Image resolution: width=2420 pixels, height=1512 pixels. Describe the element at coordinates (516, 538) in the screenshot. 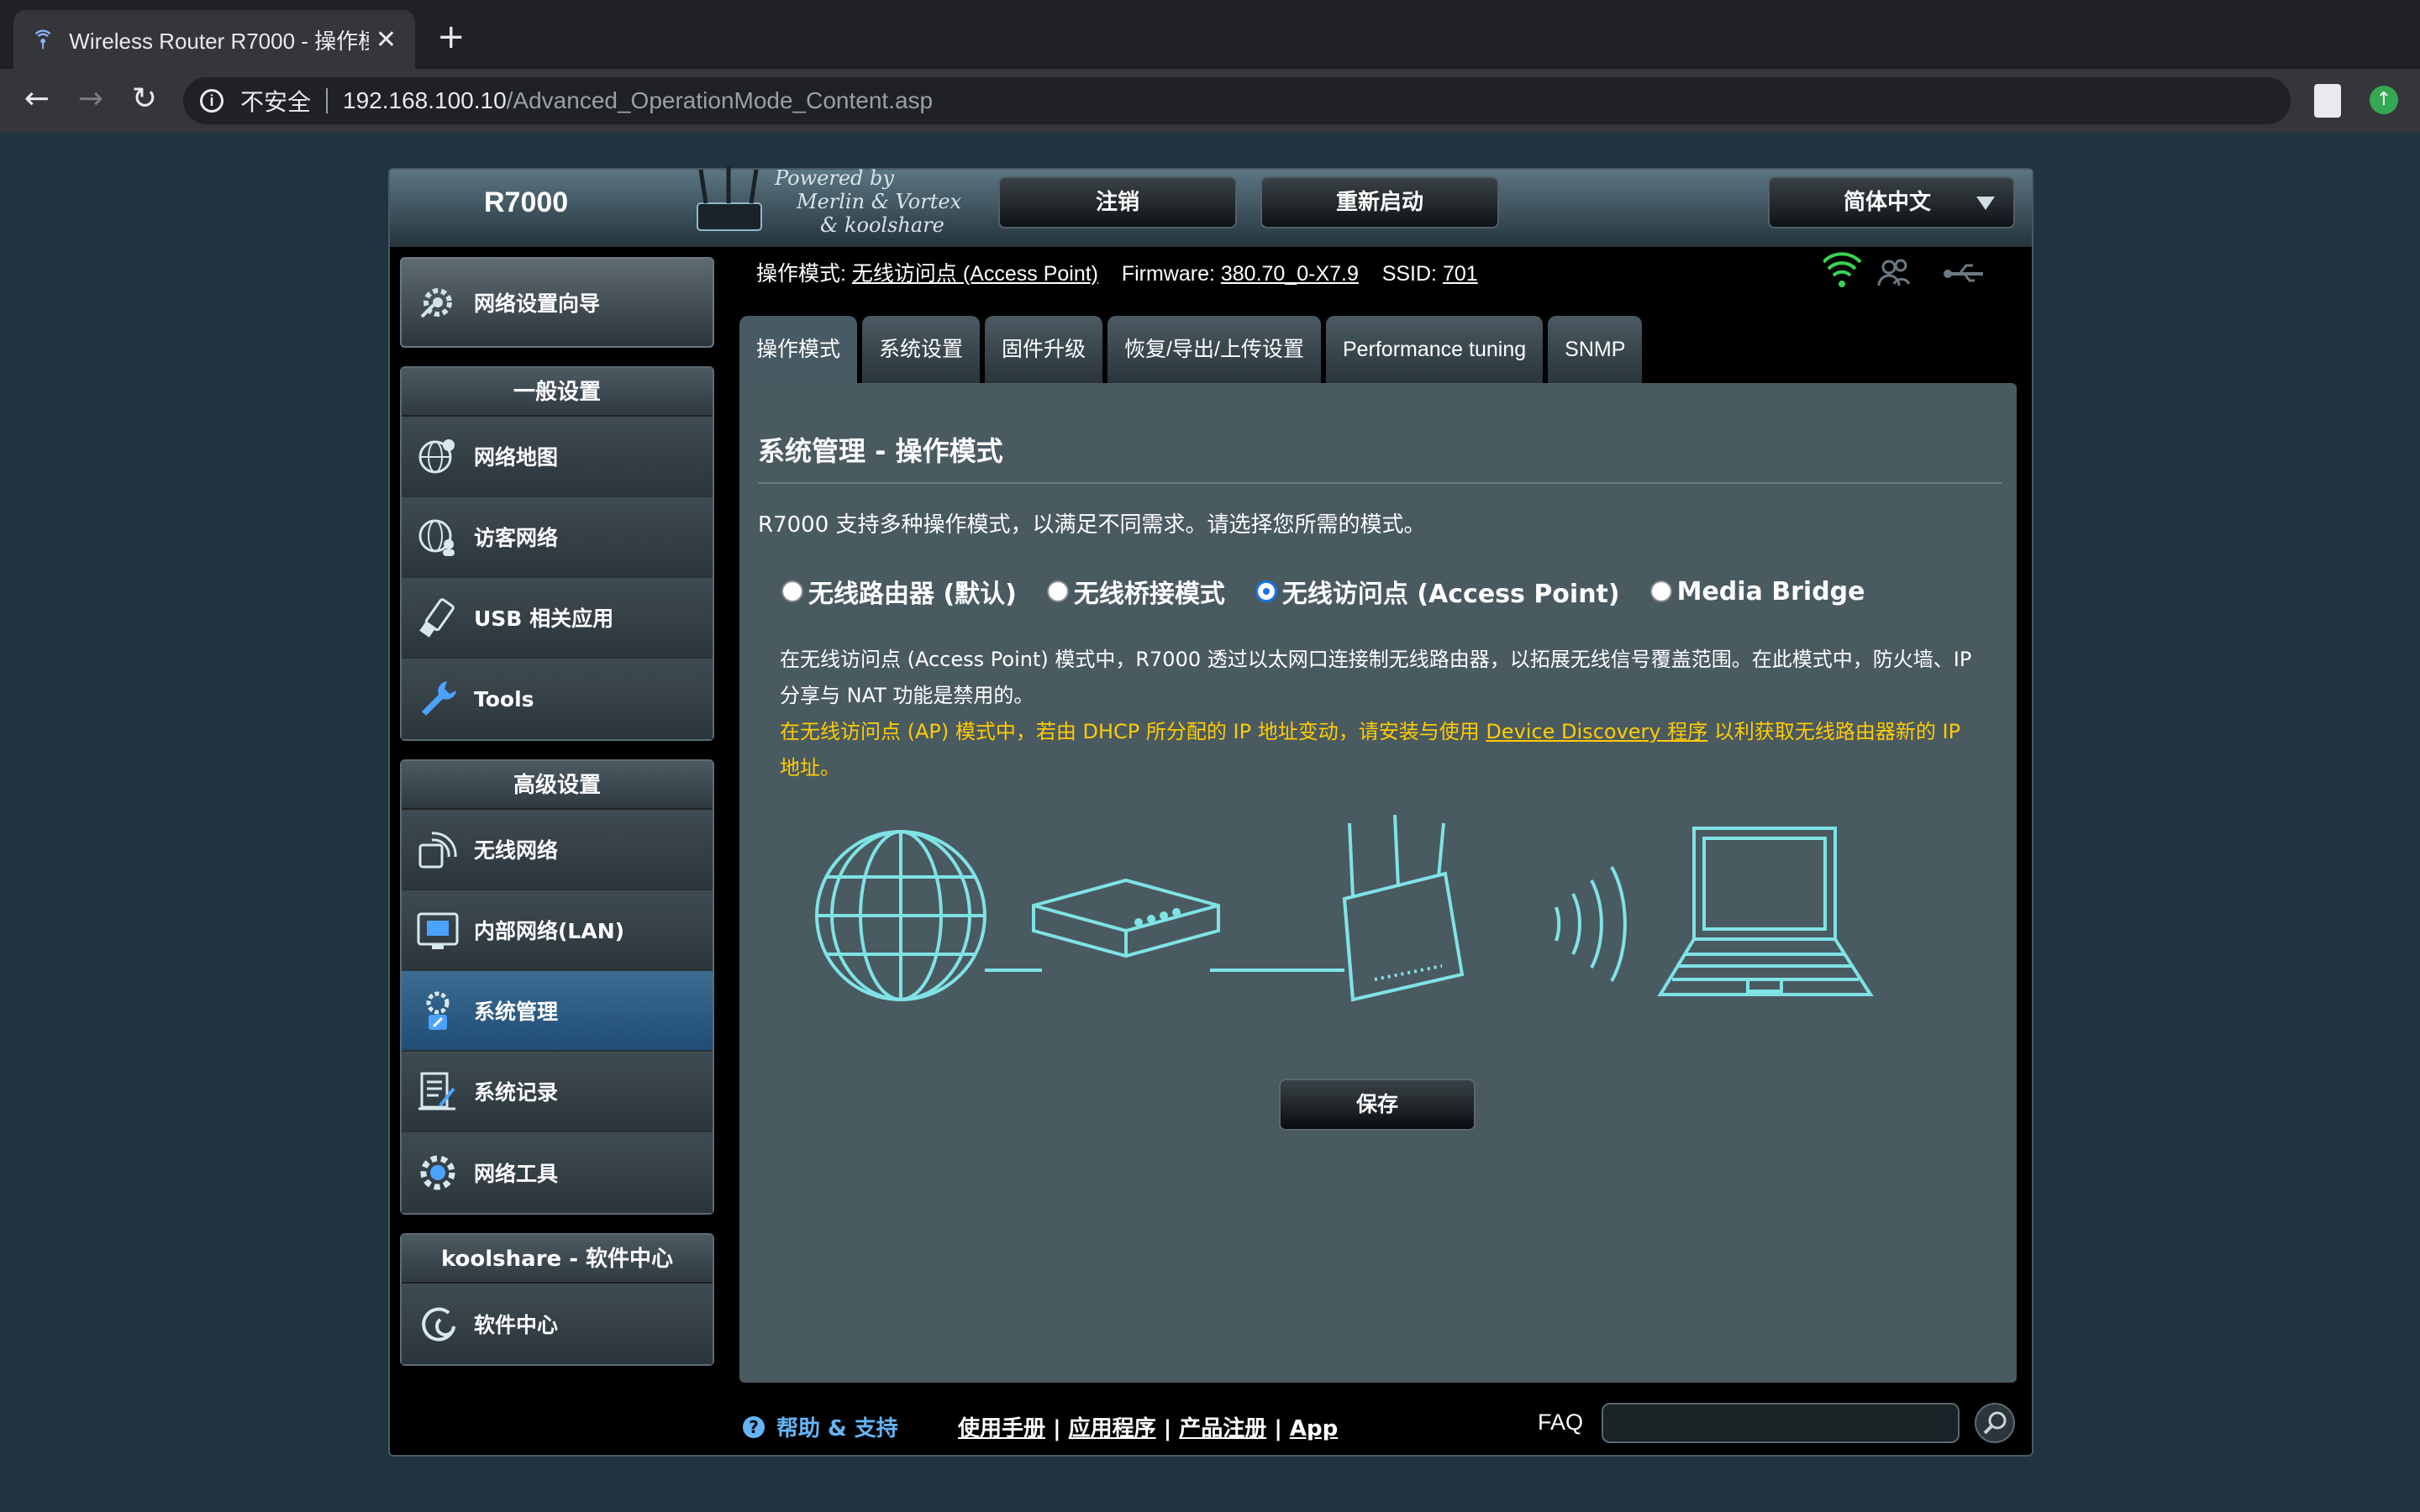

I see `sidebar-label-guest-network: 访客网络` at that location.